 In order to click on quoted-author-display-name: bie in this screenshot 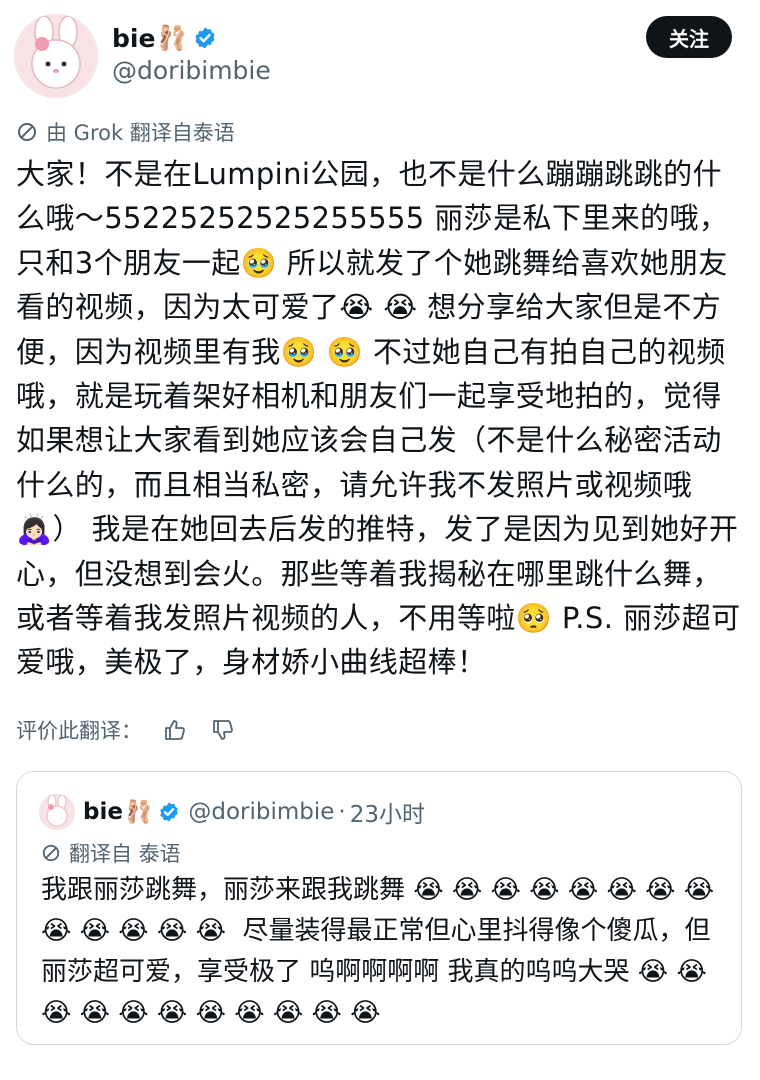, I will do `click(103, 812)`.